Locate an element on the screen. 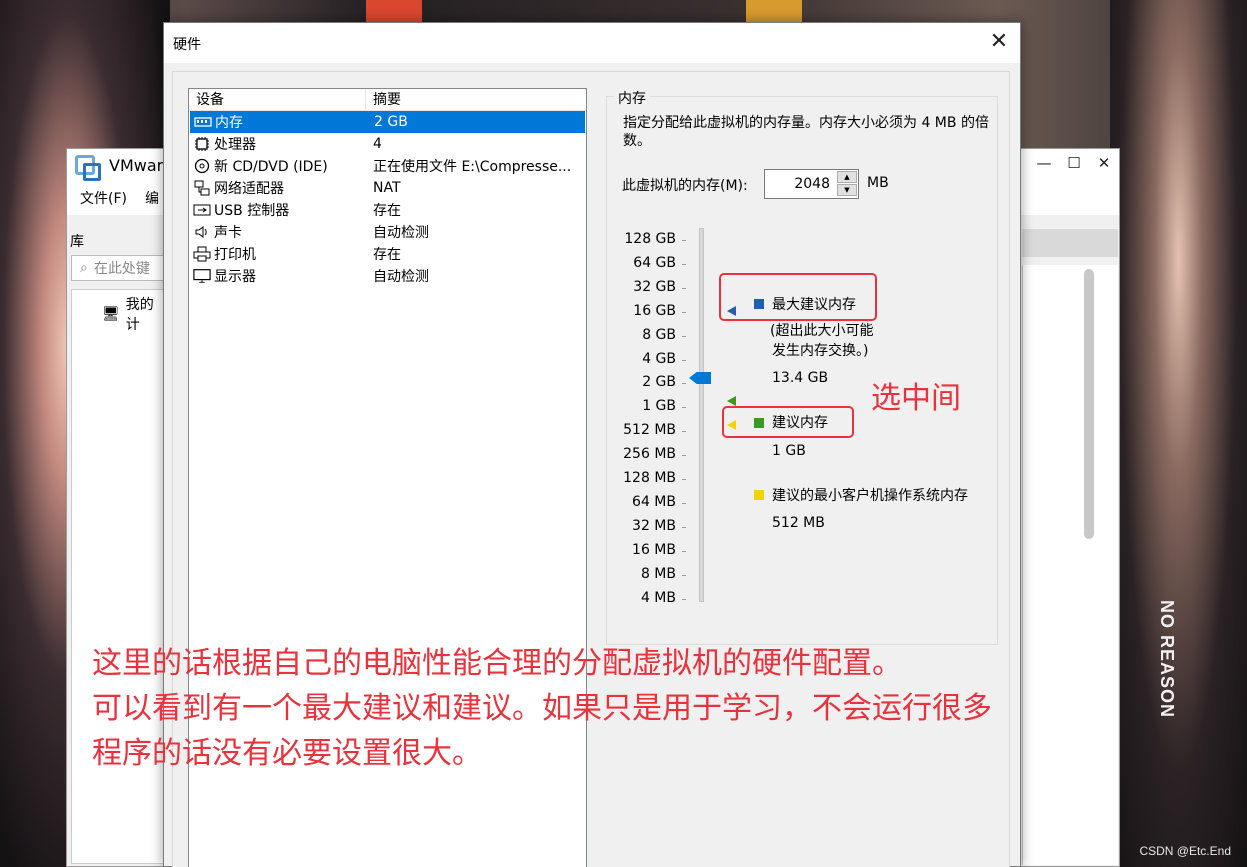 Image resolution: width=1247 pixels, height=867 pixels. memory-description: 指定分配给此虚拟机的内存量。内存大小必须为 4 MB 的倍数。 is located at coordinates (806, 132).